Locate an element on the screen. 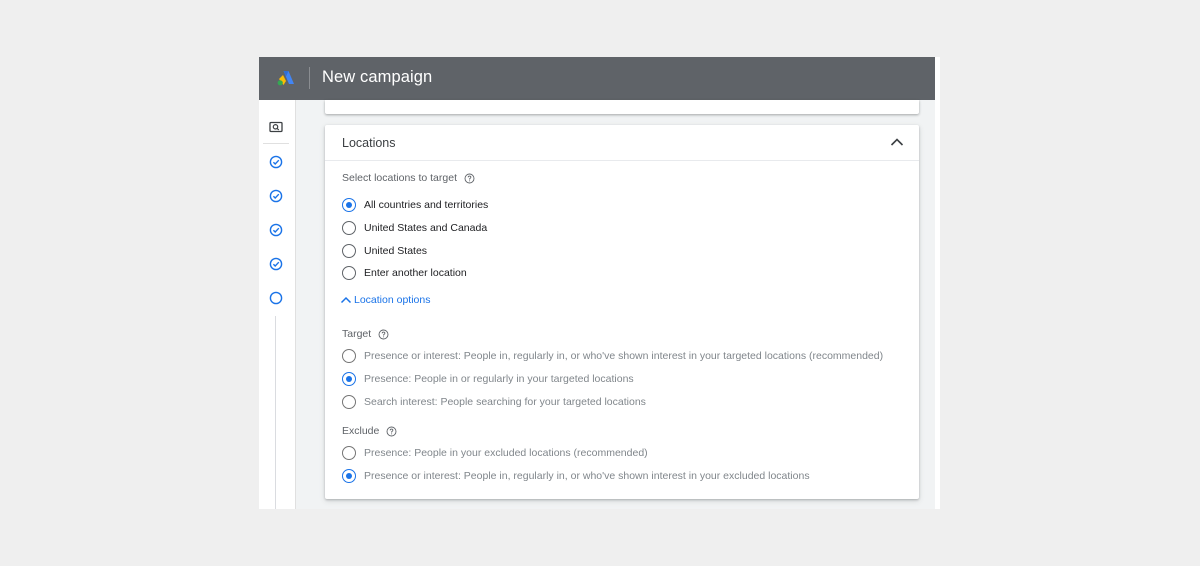  select-locations-label: Select locations to target is located at coordinates (408, 178).